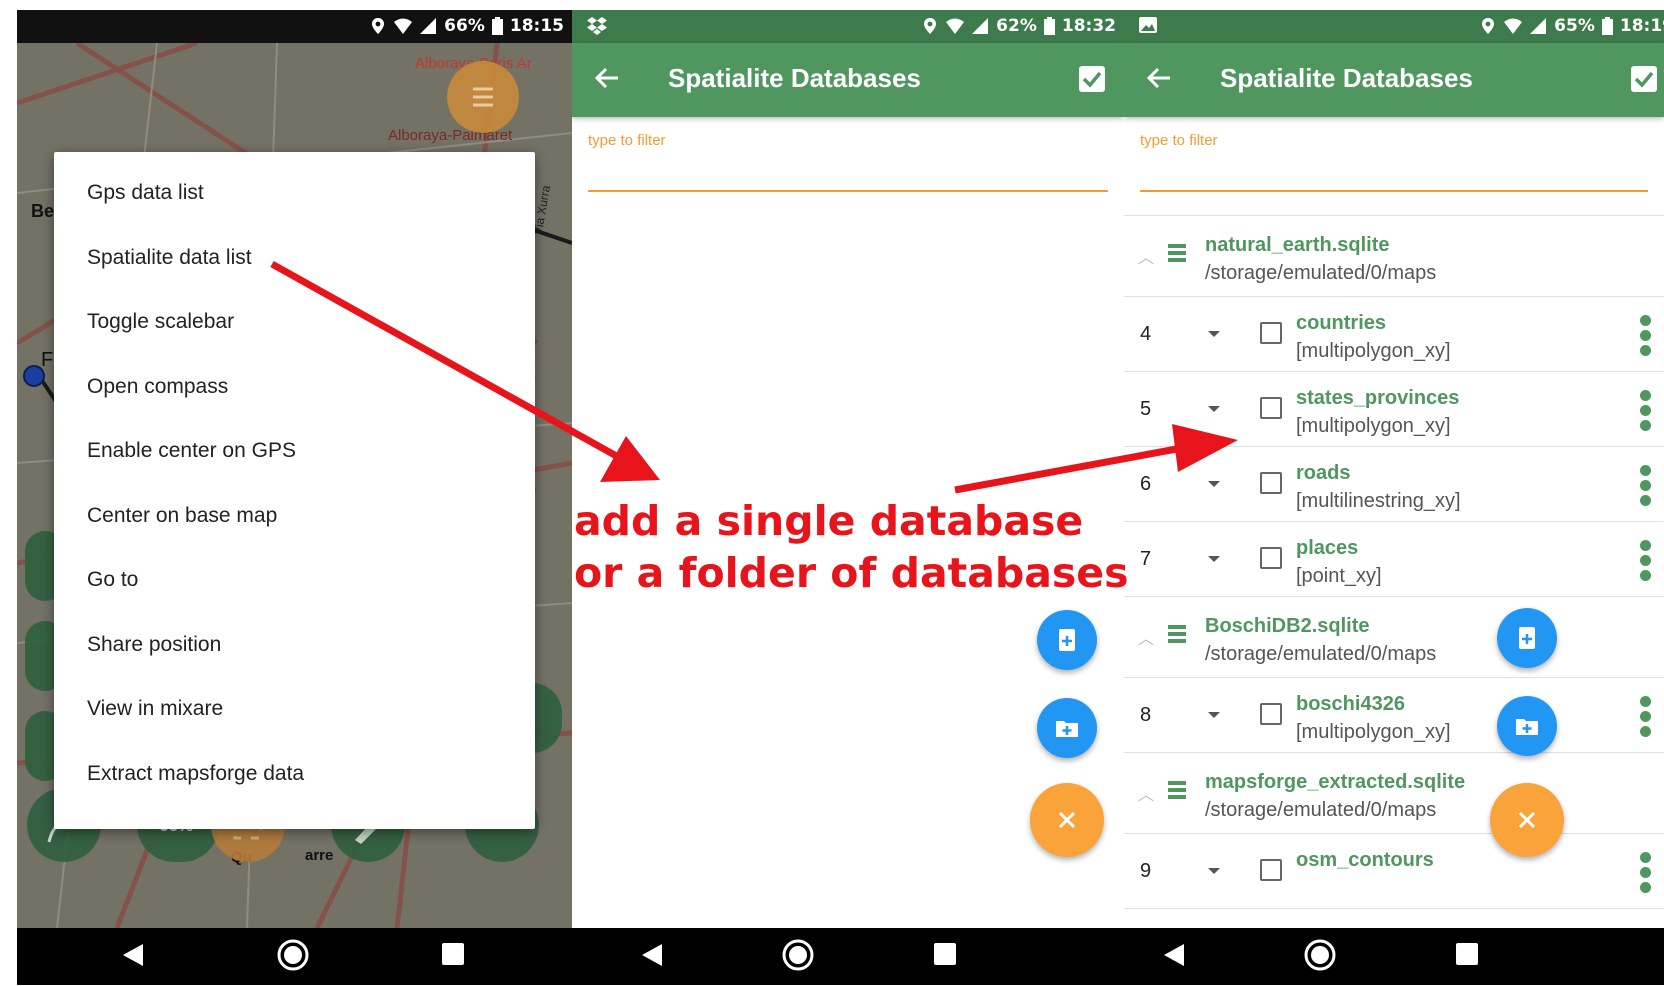  I want to click on annotation-arrow-right, so click(1068, 469).